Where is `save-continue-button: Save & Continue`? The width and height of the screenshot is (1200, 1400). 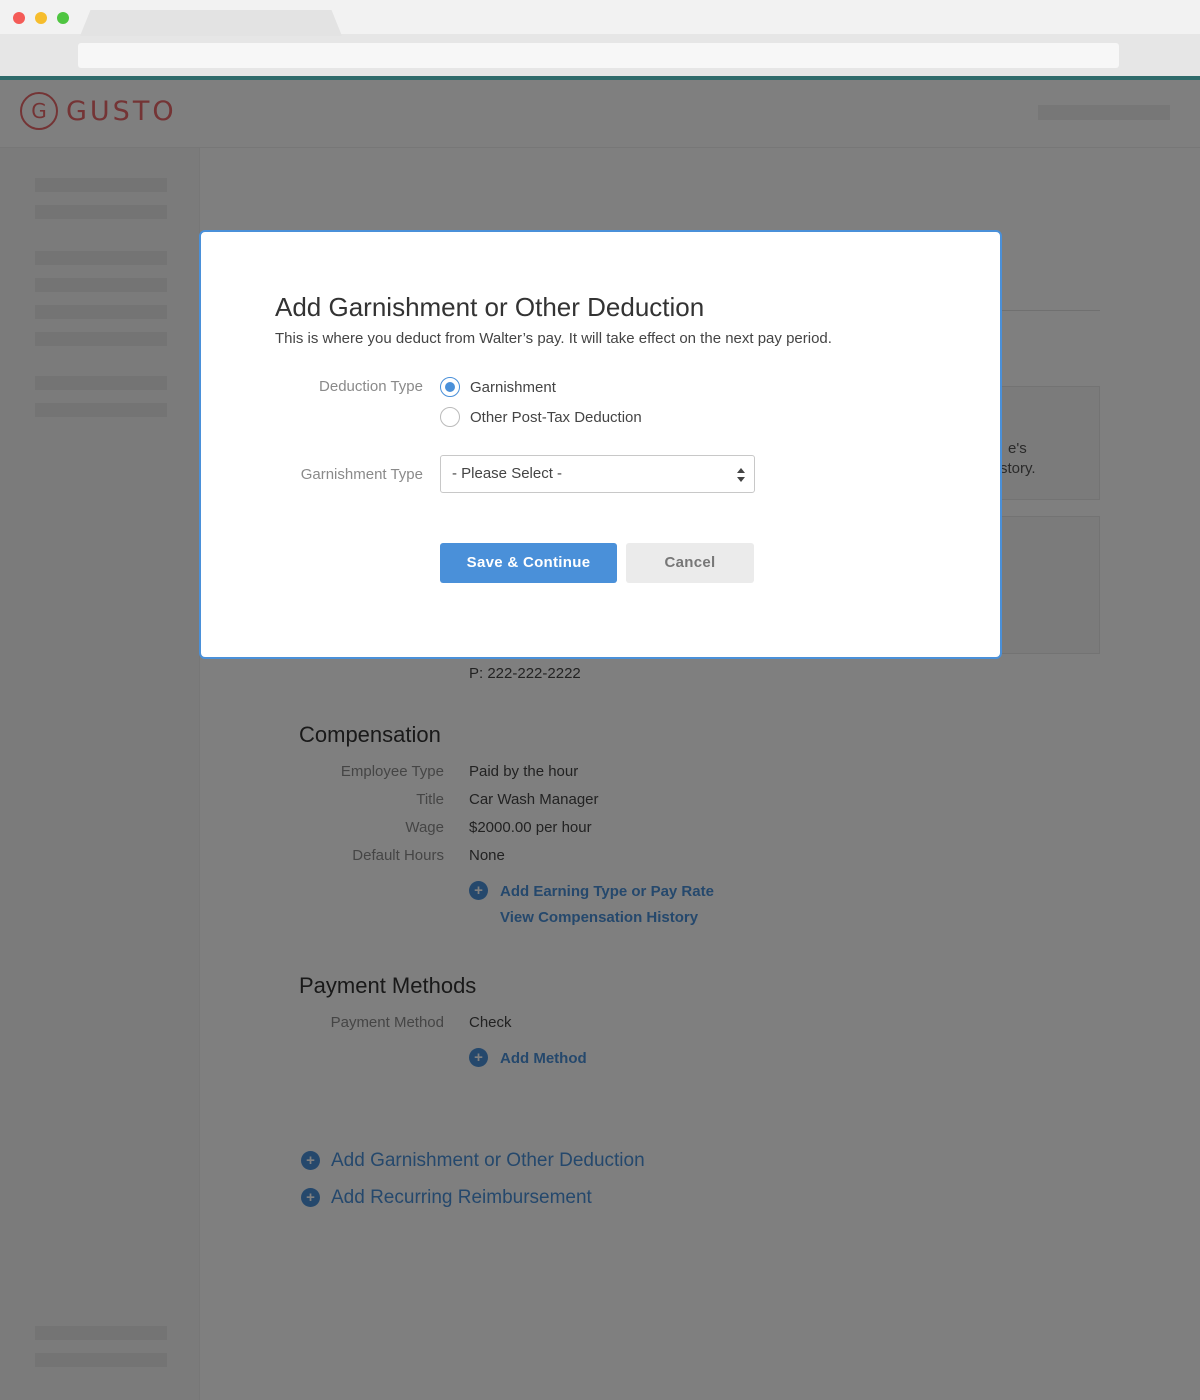
save-continue-button: Save & Continue is located at coordinates (528, 563).